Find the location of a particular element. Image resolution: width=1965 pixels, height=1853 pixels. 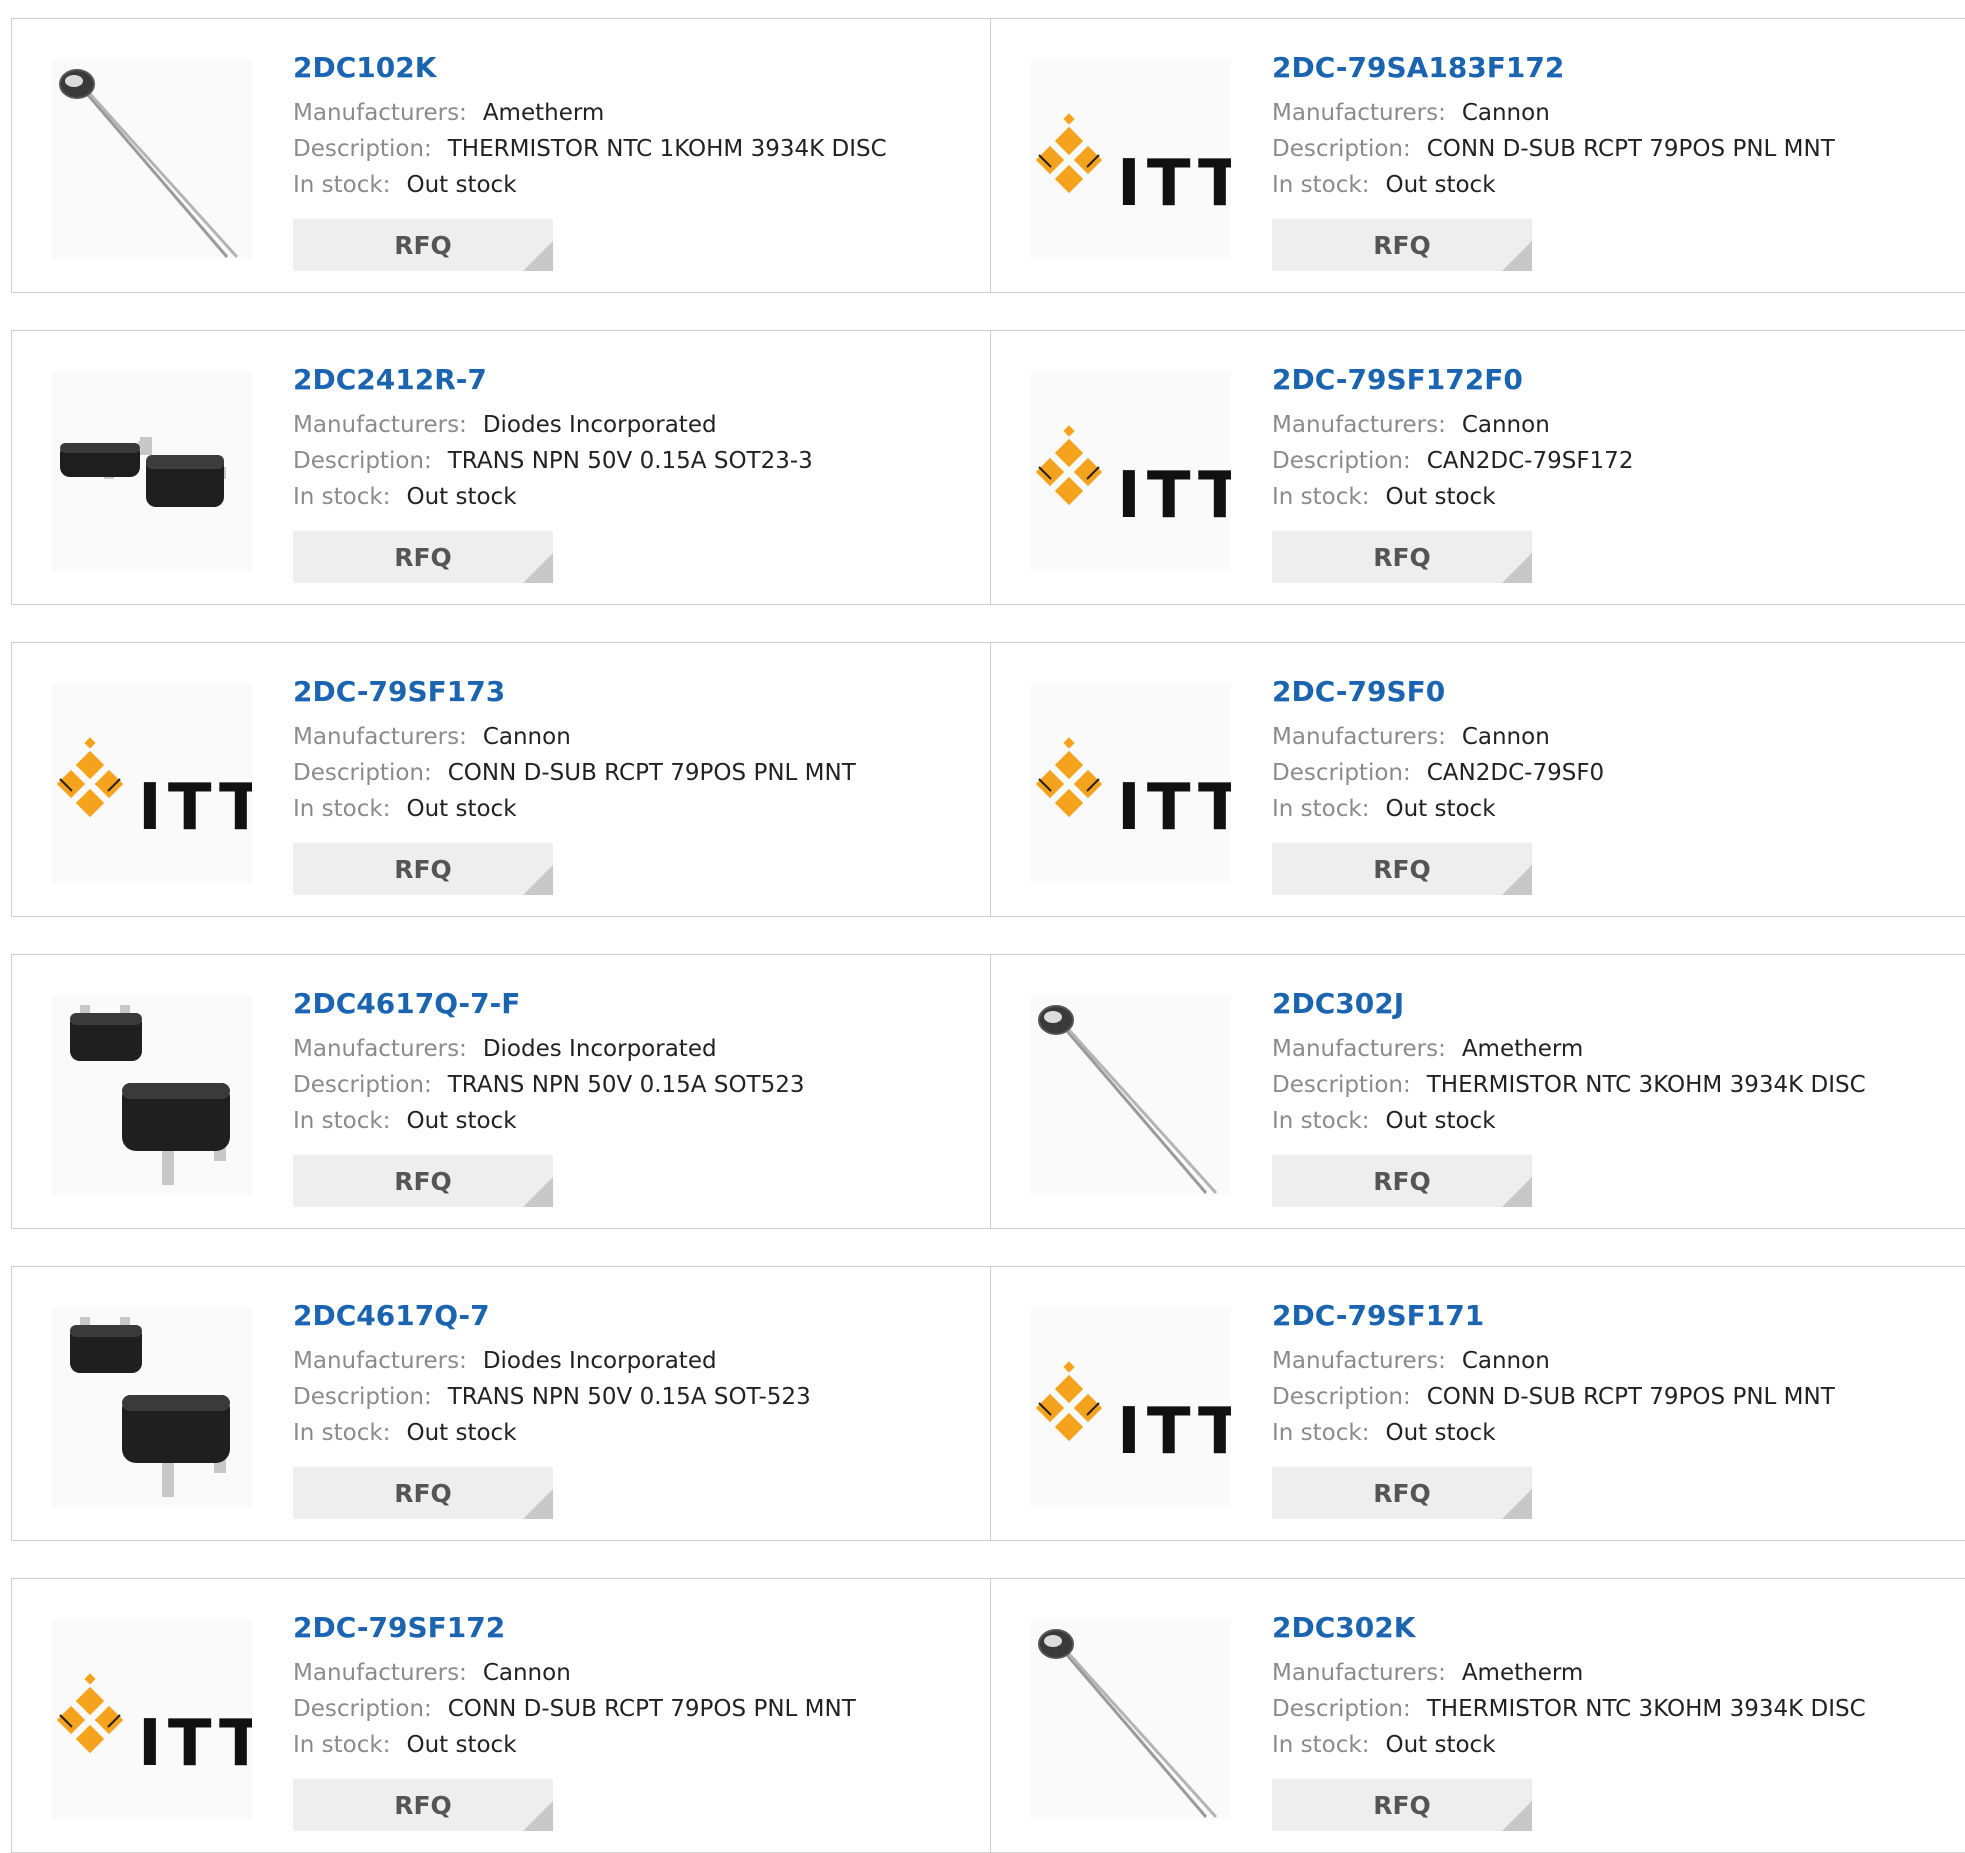

part-number-link: 2DC-79SA183F172 is located at coordinates (1615, 68).